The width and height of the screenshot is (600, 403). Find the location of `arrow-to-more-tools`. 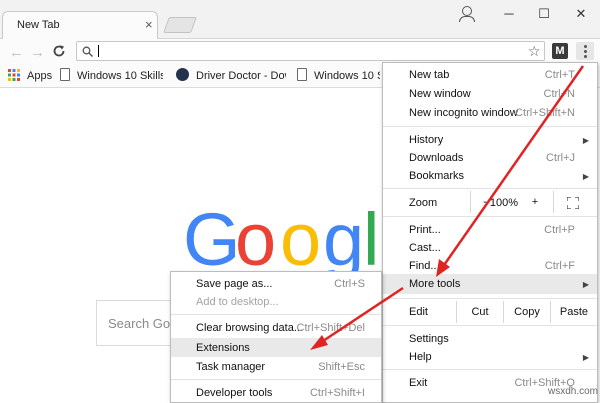

arrow-to-more-tools is located at coordinates (512, 167).